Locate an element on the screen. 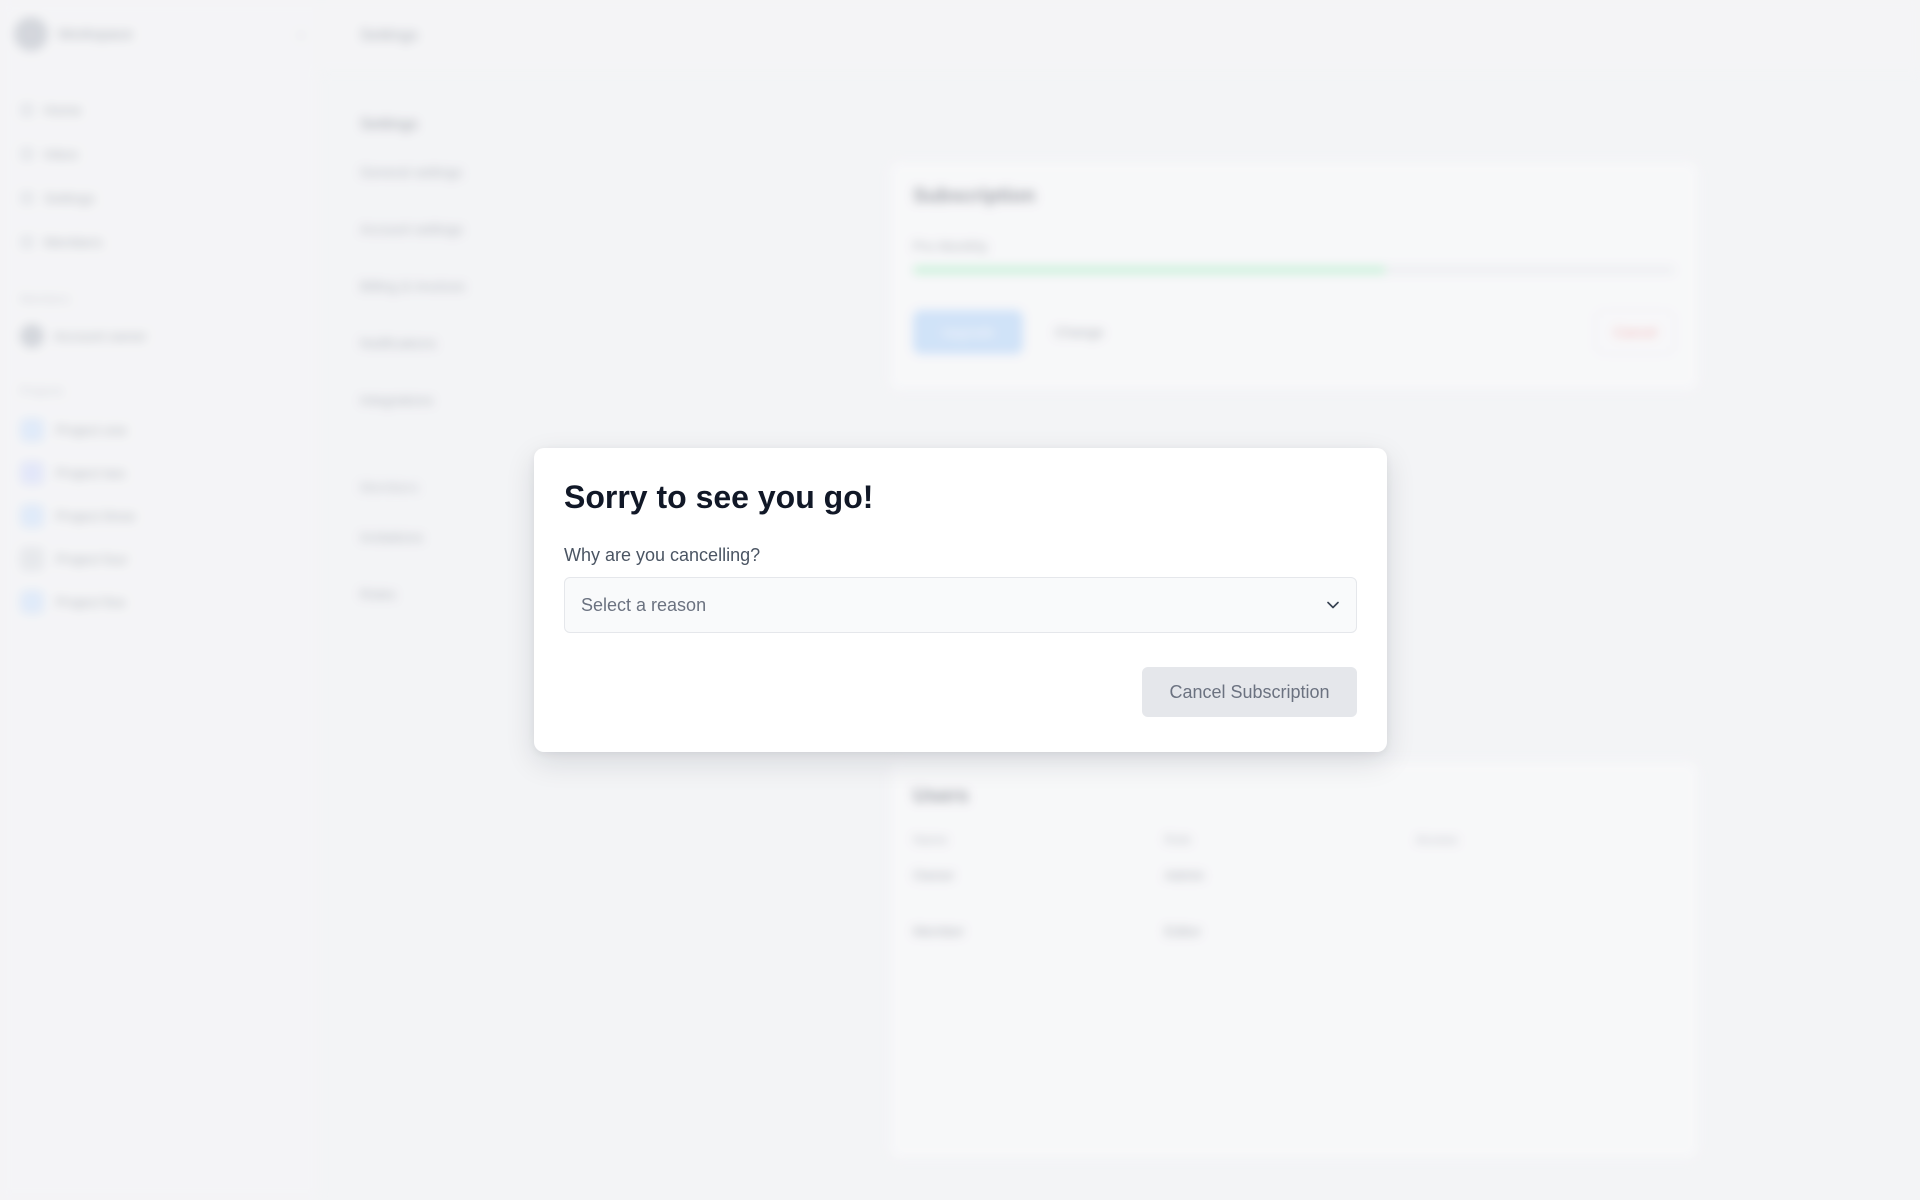  reason-label: Why are you cancelling? is located at coordinates (662, 555).